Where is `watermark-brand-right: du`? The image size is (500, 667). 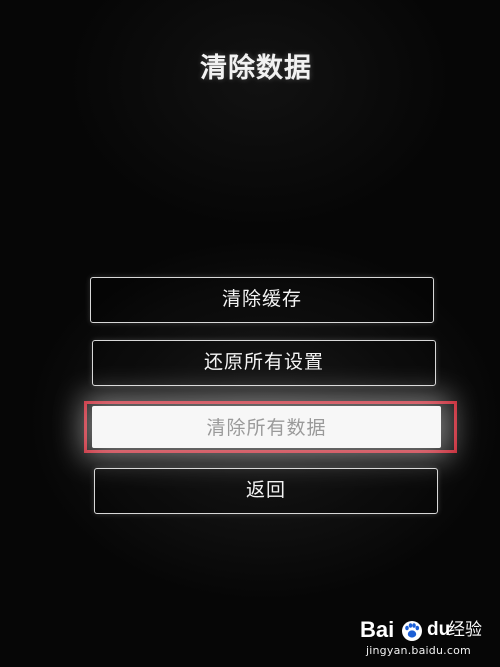 watermark-brand-right: du is located at coordinates (439, 629).